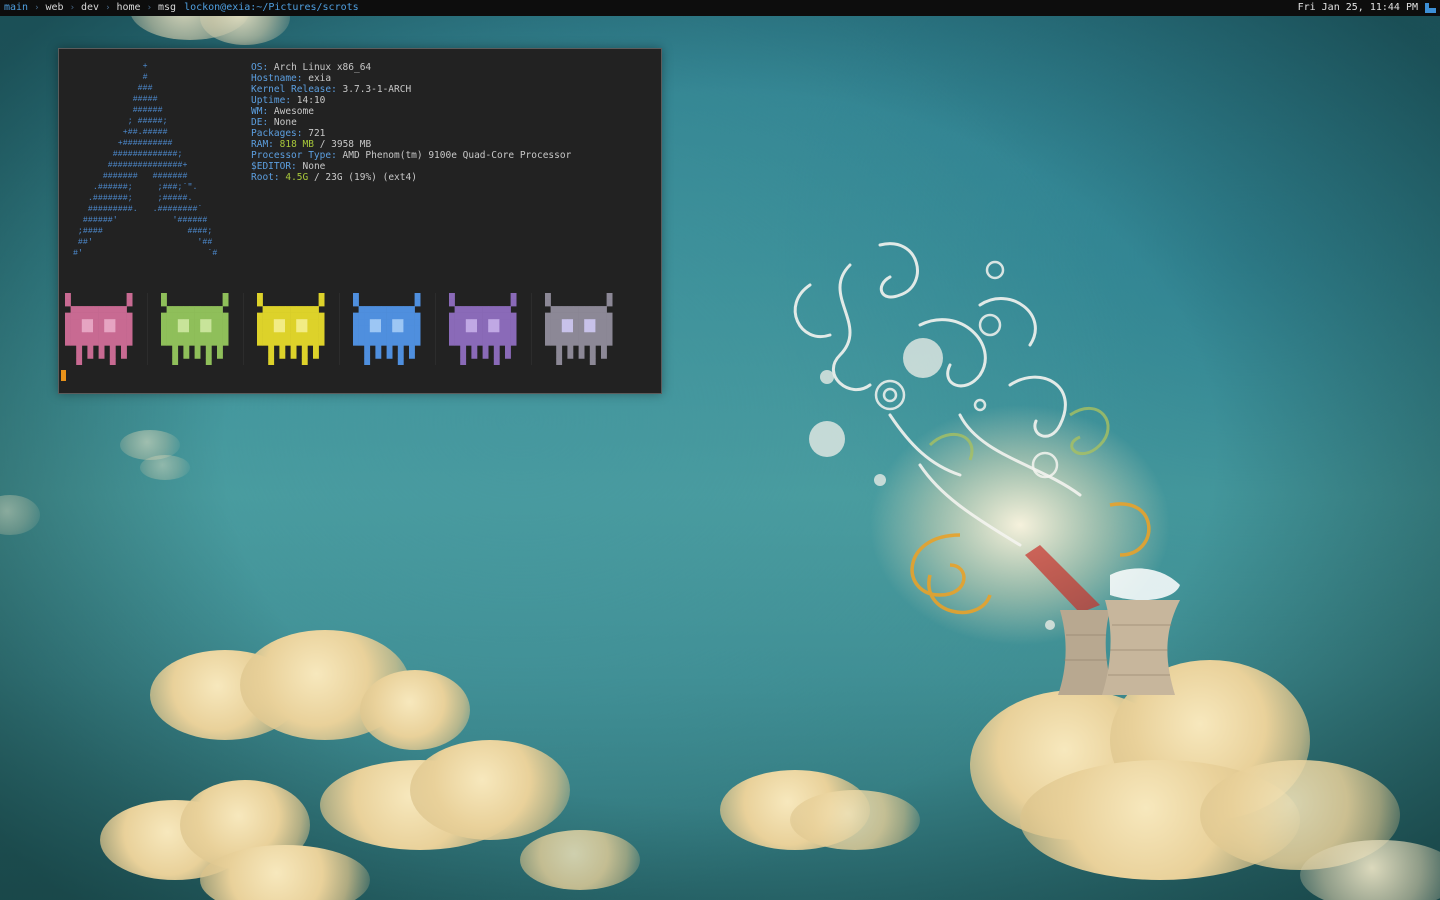  What do you see at coordinates (331, 89) in the screenshot?
I see `info-kernel: Kernel Release: 3.7.3-1-ARCH` at bounding box center [331, 89].